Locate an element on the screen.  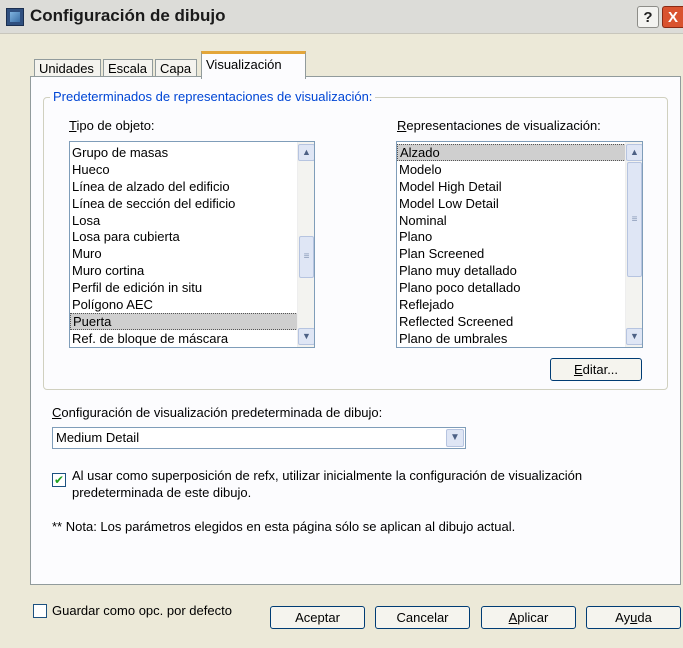
title-bar: Configuración de dibujo ? X is located at coordinates (341, 17).